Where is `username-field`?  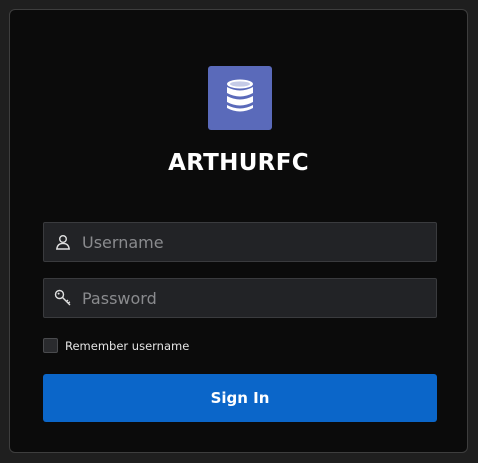 username-field is located at coordinates (240, 242).